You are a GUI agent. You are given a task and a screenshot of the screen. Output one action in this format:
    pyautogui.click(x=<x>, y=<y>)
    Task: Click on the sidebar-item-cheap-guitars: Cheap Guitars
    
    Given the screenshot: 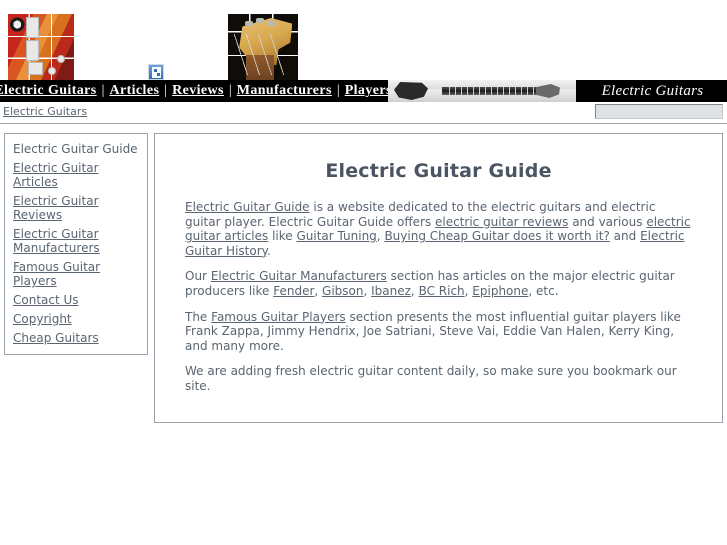 What is the action you would take?
    pyautogui.click(x=76, y=338)
    